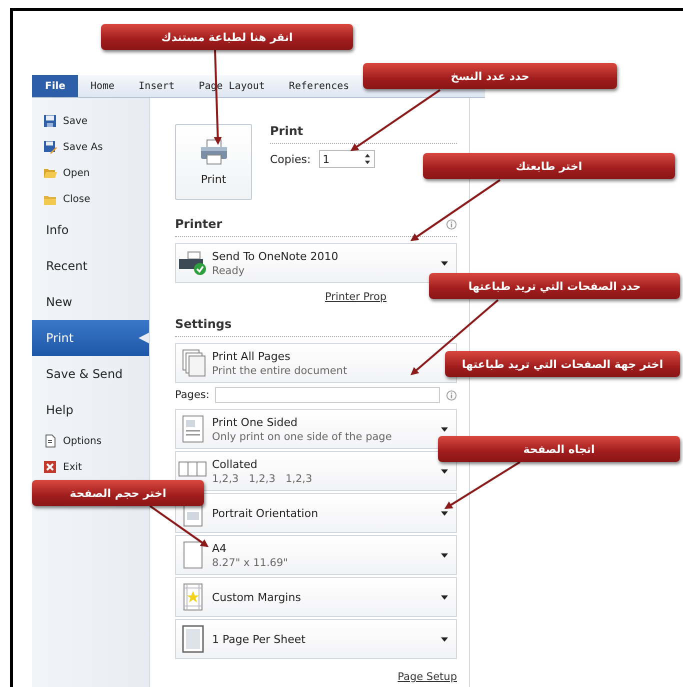 The image size is (683, 687). I want to click on menu-item: Recent, so click(90, 266).